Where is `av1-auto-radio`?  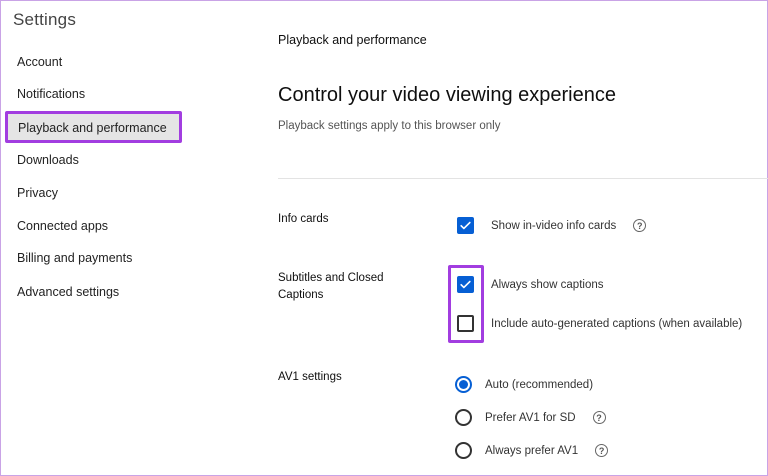 av1-auto-radio is located at coordinates (463, 384).